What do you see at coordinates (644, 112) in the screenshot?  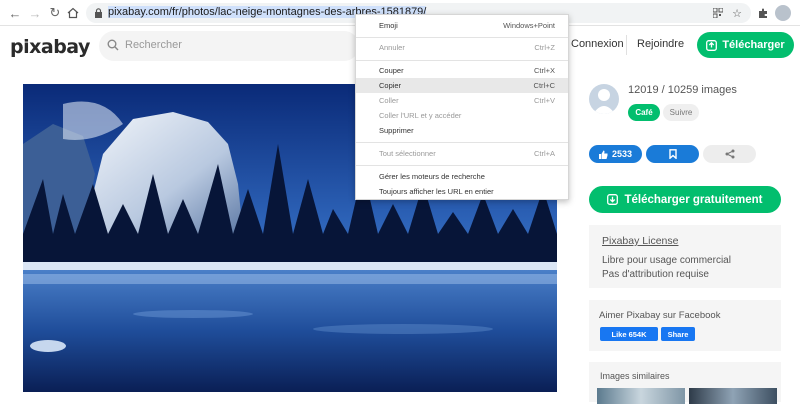 I see `coffee-button: Café` at bounding box center [644, 112].